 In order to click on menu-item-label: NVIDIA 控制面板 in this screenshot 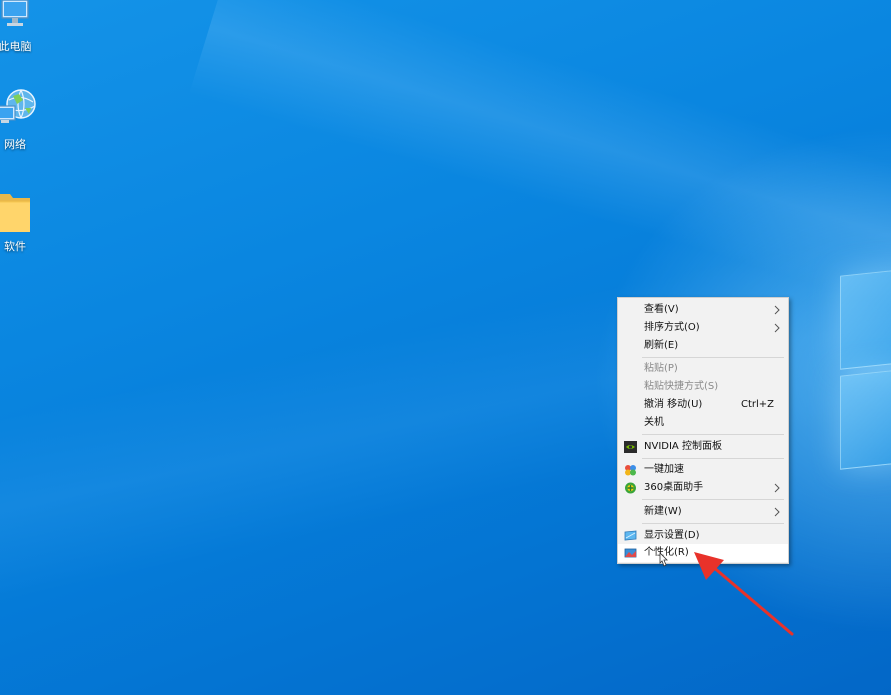, I will do `click(683, 446)`.